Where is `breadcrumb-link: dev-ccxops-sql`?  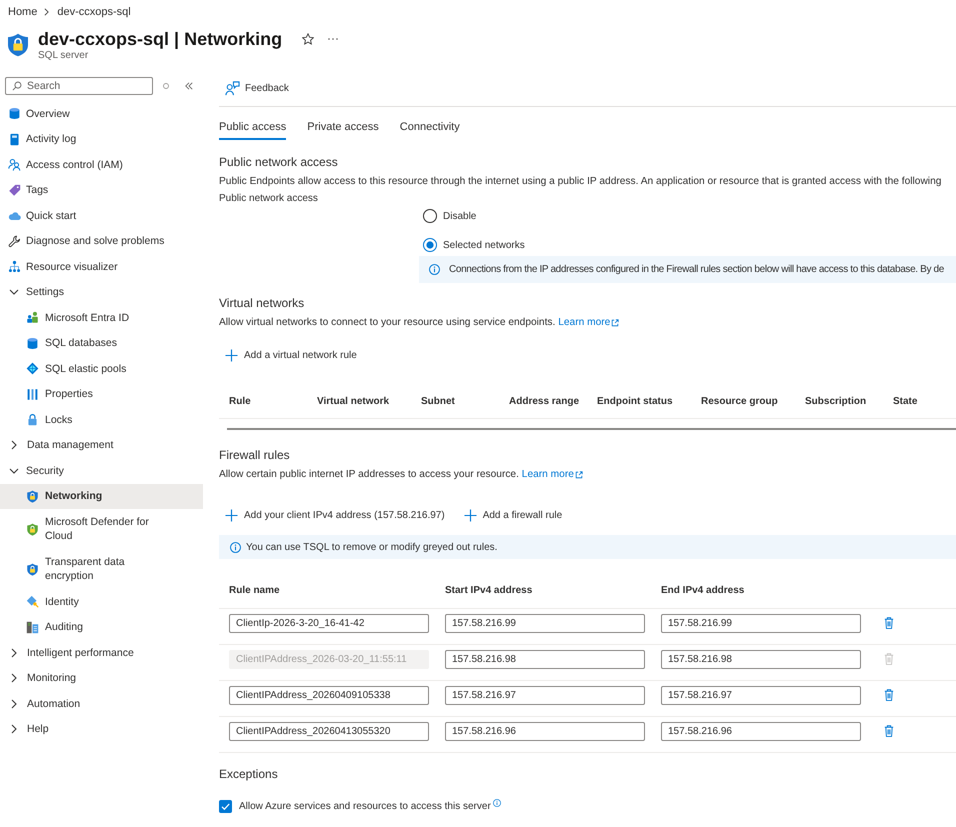 breadcrumb-link: dev-ccxops-sql is located at coordinates (94, 12).